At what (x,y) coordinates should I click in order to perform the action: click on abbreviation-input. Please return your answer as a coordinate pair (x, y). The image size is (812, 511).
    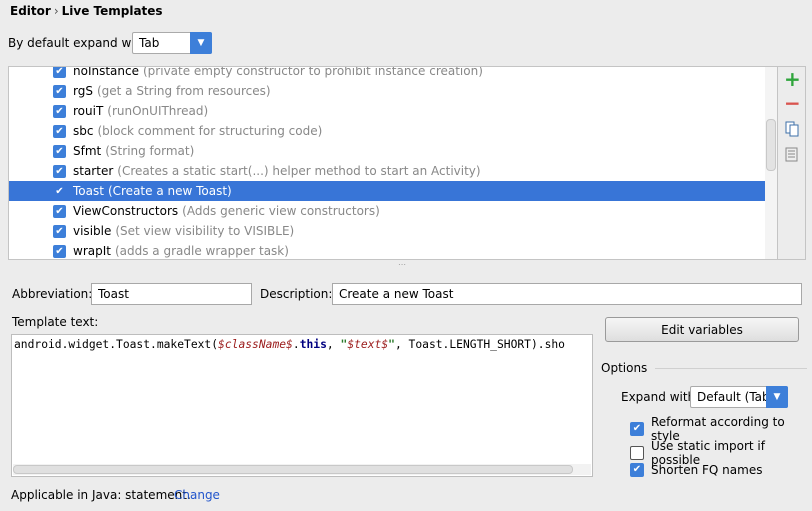
    Looking at the image, I should click on (171, 294).